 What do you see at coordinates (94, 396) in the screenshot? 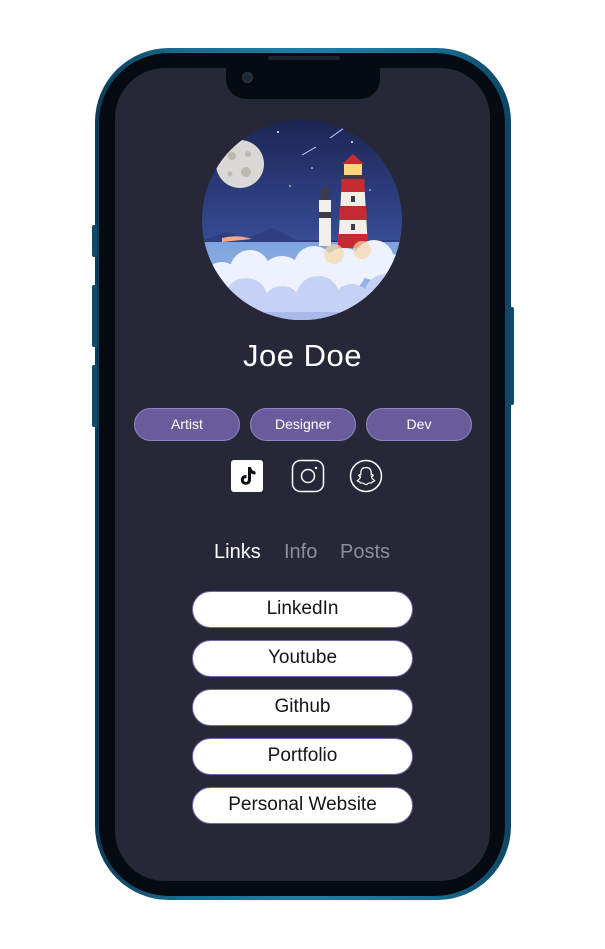
I see `volume-down-button` at bounding box center [94, 396].